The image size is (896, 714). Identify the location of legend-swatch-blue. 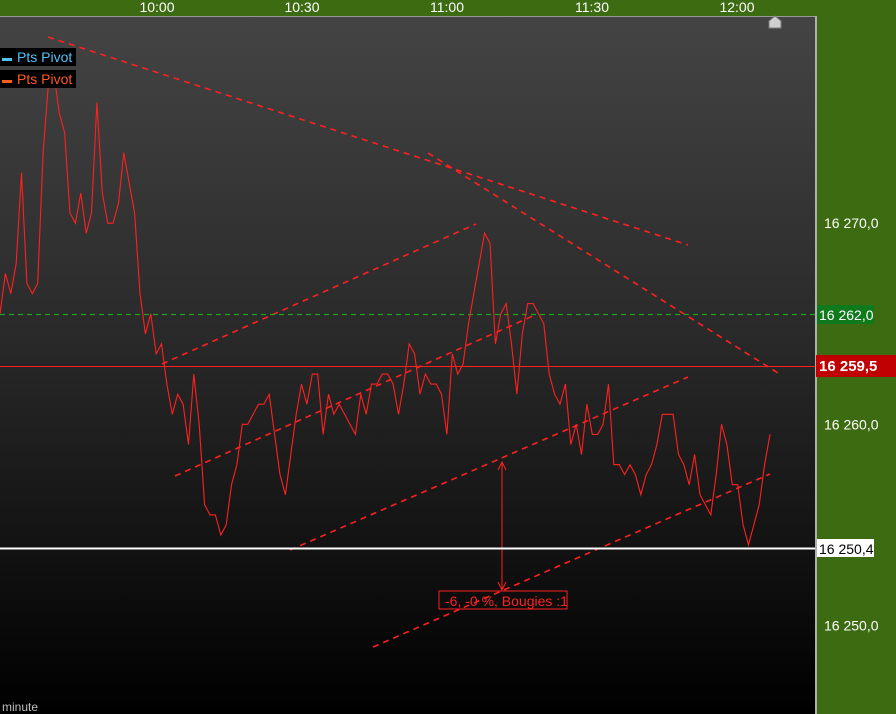
(7, 57).